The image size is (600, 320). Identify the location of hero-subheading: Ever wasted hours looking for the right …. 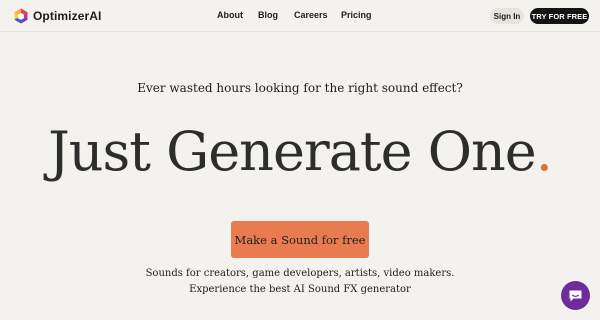
(300, 88).